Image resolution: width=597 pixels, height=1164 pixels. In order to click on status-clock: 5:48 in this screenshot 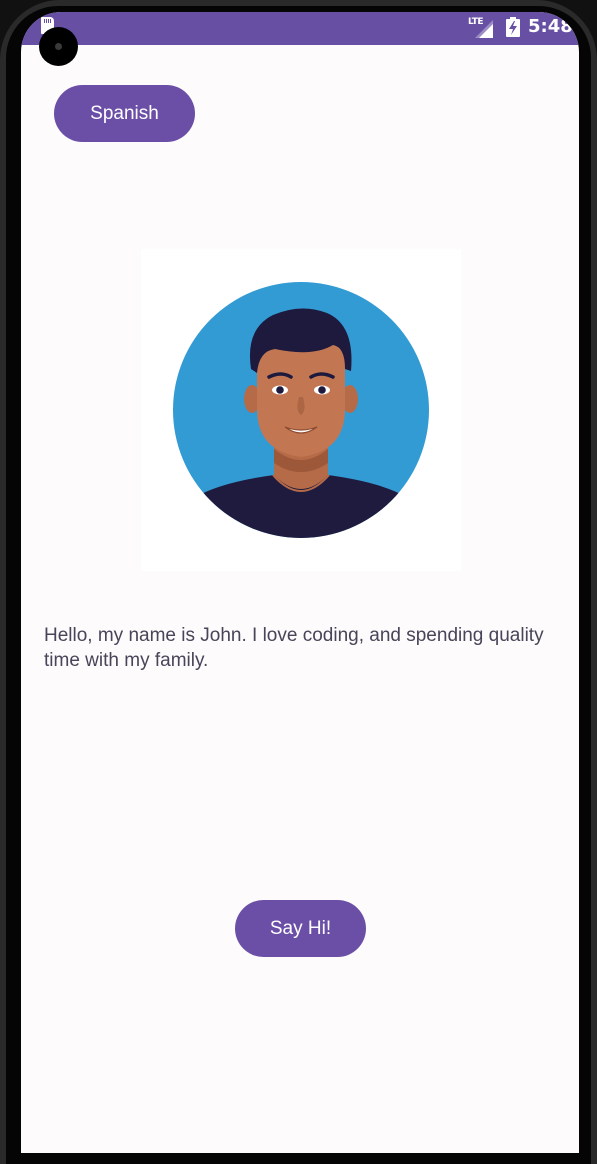, I will do `click(550, 26)`.